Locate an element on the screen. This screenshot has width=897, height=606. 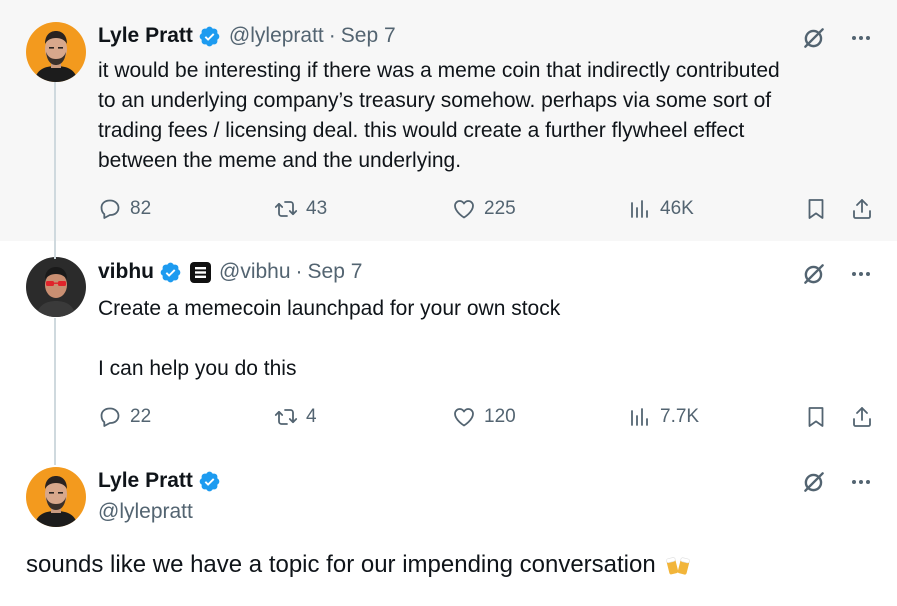
views-button: 46K is located at coordinates (661, 209).